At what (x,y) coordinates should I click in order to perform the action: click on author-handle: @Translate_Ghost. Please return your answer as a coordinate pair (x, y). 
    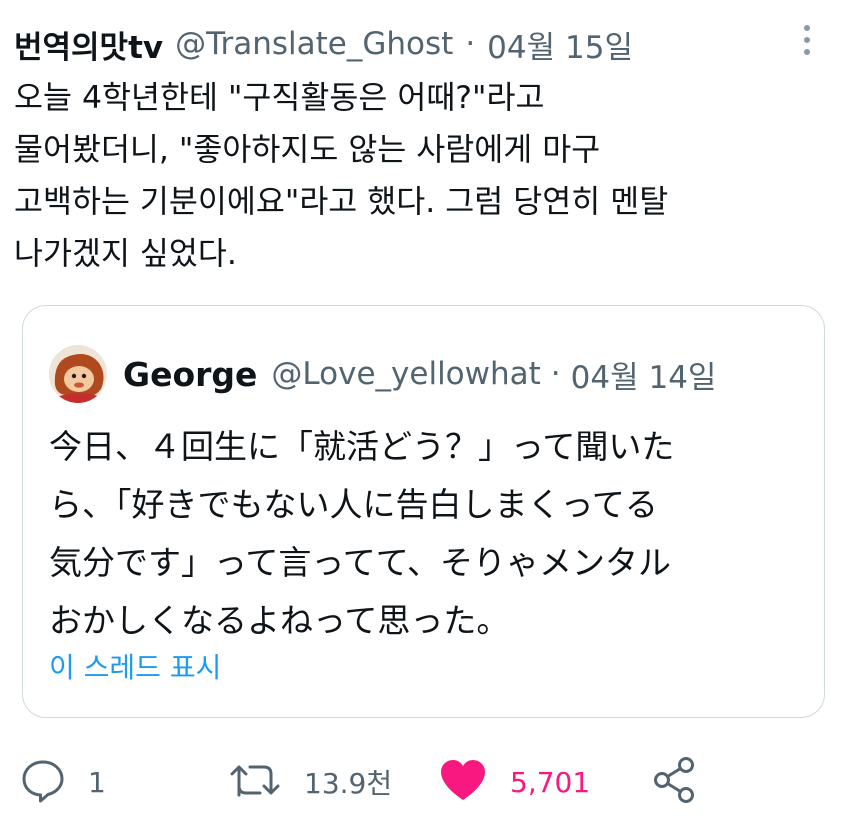
    Looking at the image, I should click on (314, 44).